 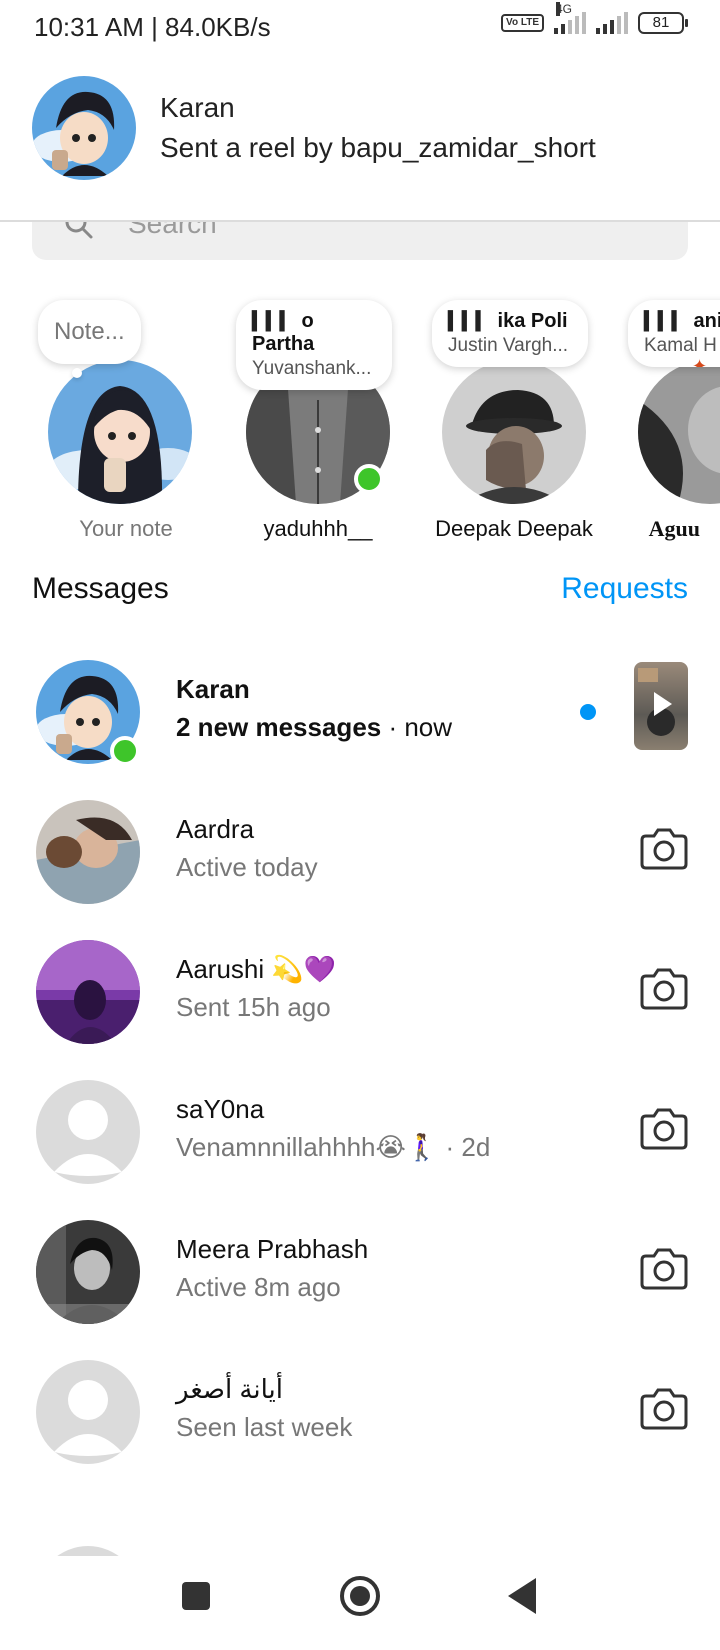 I want to click on status-icons: Vo LTE 4G 81, so click(x=594, y=18).